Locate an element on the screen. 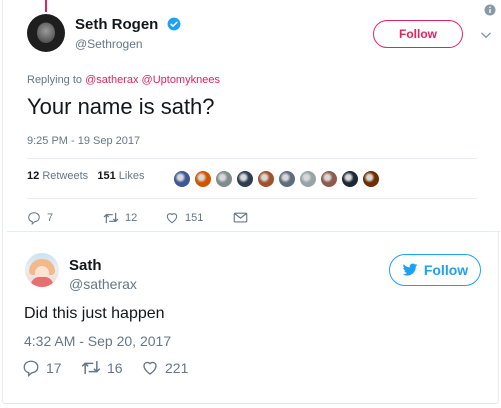 This screenshot has width=501, height=408. reply-mention: @Uptomyknees is located at coordinates (181, 80).